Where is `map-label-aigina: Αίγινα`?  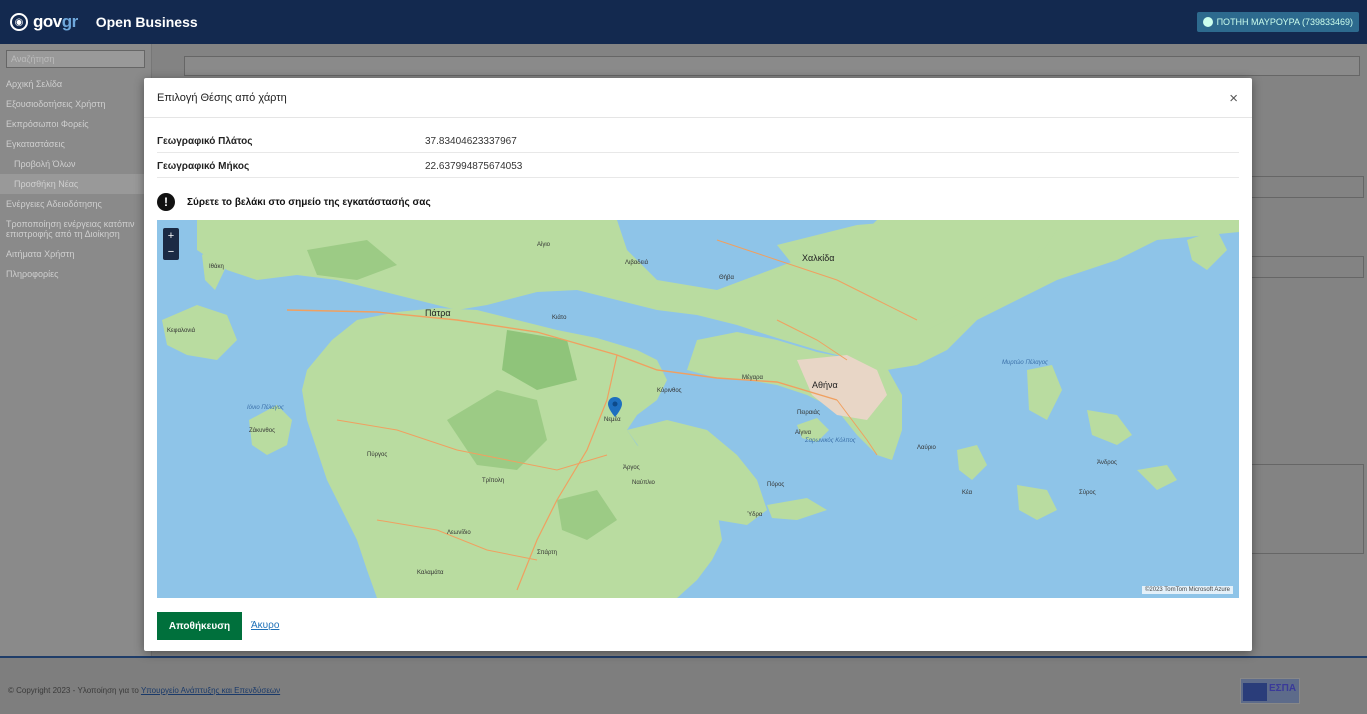
map-label-aigina: Αίγινα is located at coordinates (803, 433).